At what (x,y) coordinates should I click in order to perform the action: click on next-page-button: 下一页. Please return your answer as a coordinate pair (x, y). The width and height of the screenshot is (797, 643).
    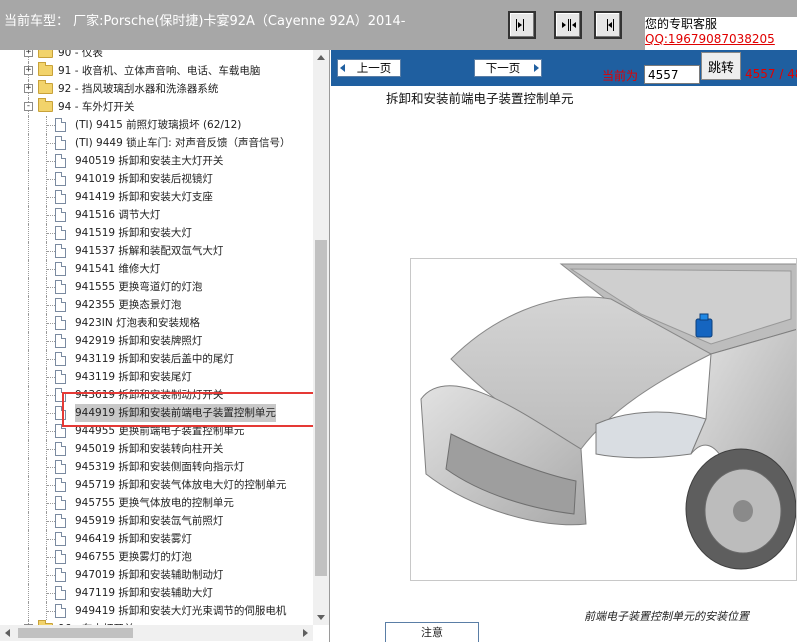
    Looking at the image, I should click on (508, 68).